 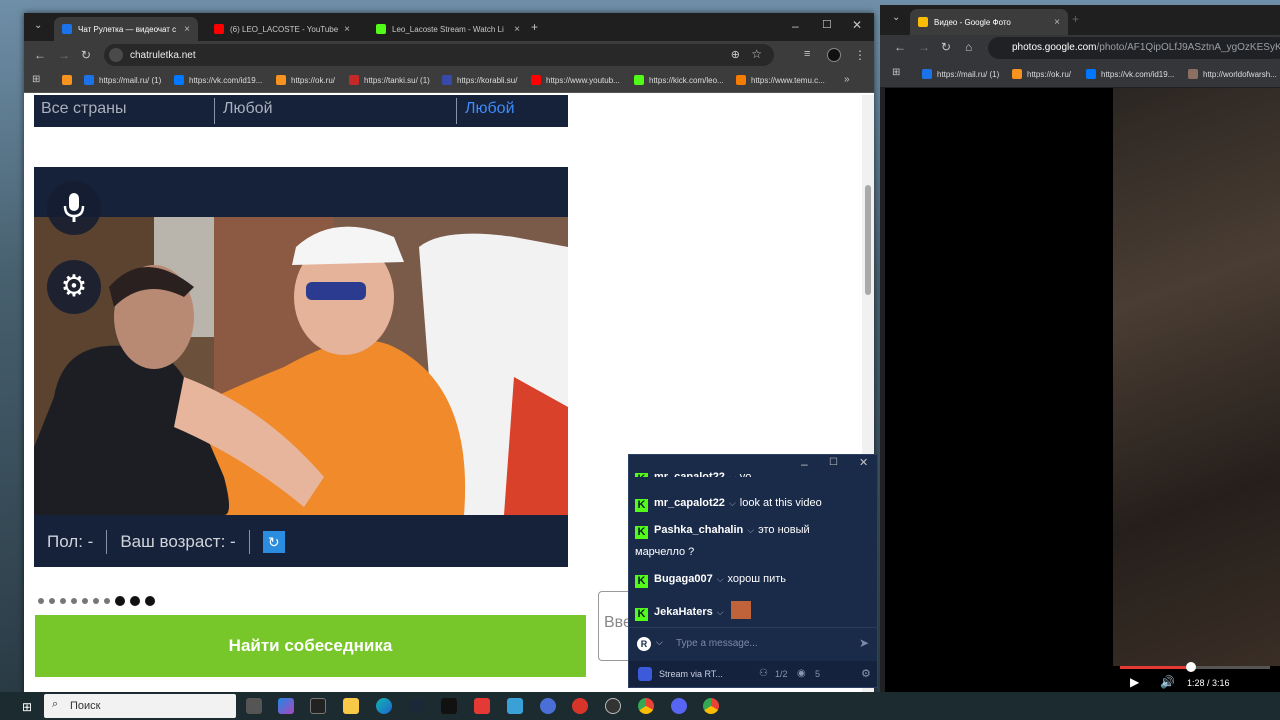 What do you see at coordinates (860, 55) in the screenshot?
I see `menu-icon: ⋮` at bounding box center [860, 55].